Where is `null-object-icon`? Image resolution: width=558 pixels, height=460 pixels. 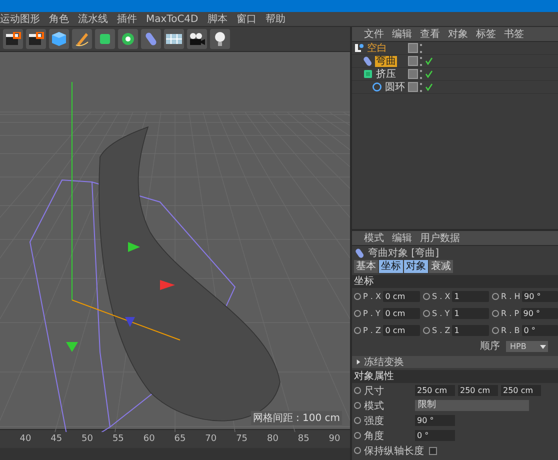
null-object-icon is located at coordinates (359, 48).